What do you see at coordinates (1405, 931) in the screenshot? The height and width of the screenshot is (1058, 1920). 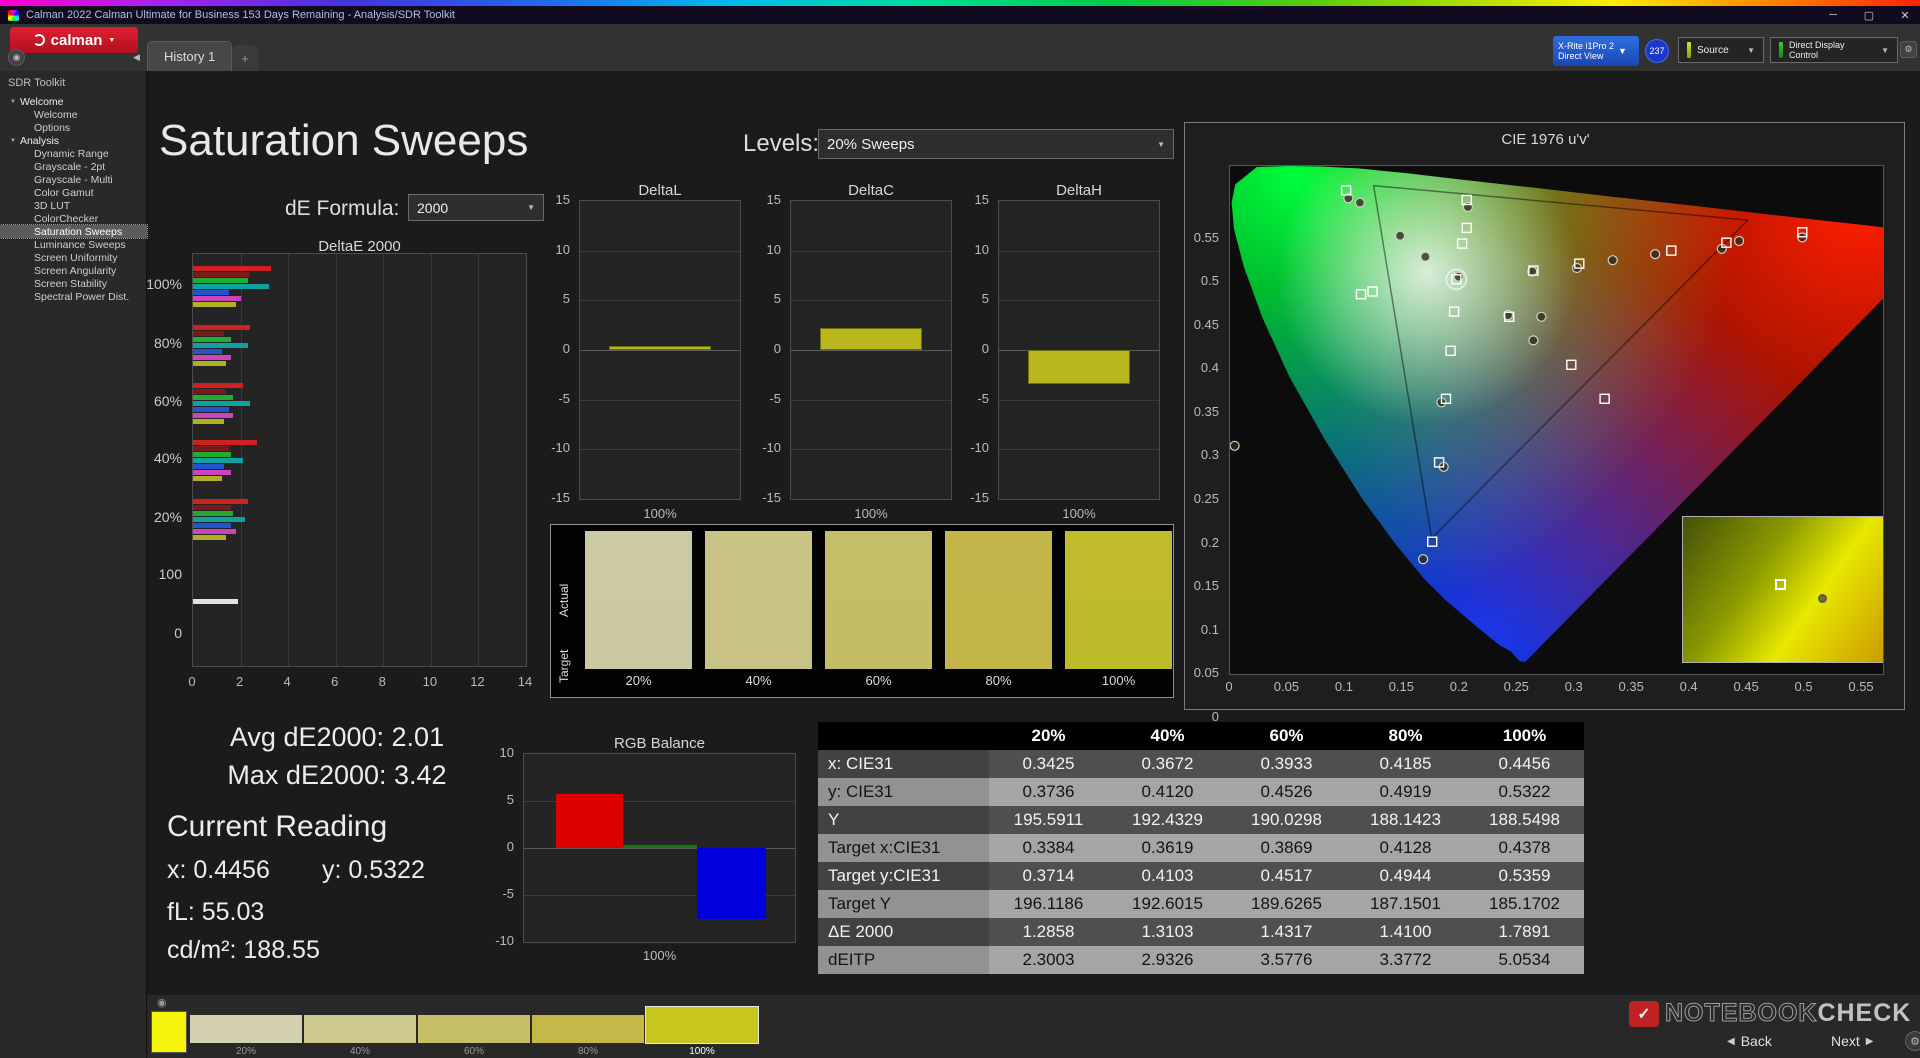 I see `table-cell: 1.4100` at bounding box center [1405, 931].